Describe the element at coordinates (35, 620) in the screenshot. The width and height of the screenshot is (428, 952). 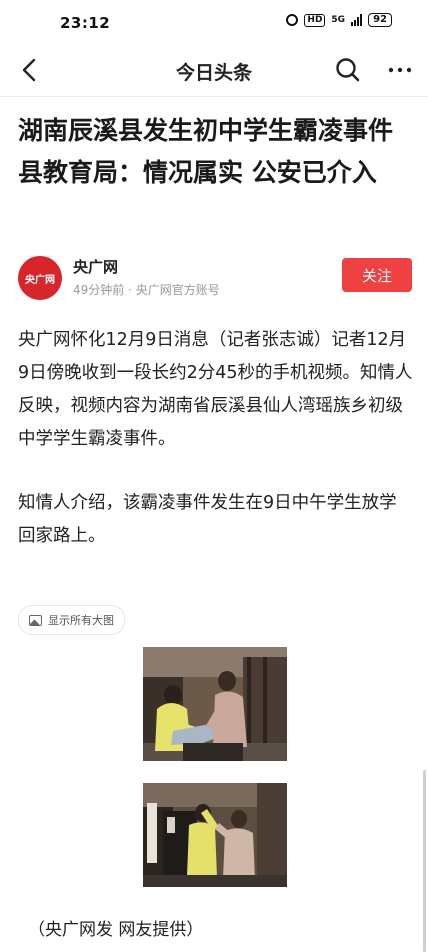
I see `image-icon` at that location.